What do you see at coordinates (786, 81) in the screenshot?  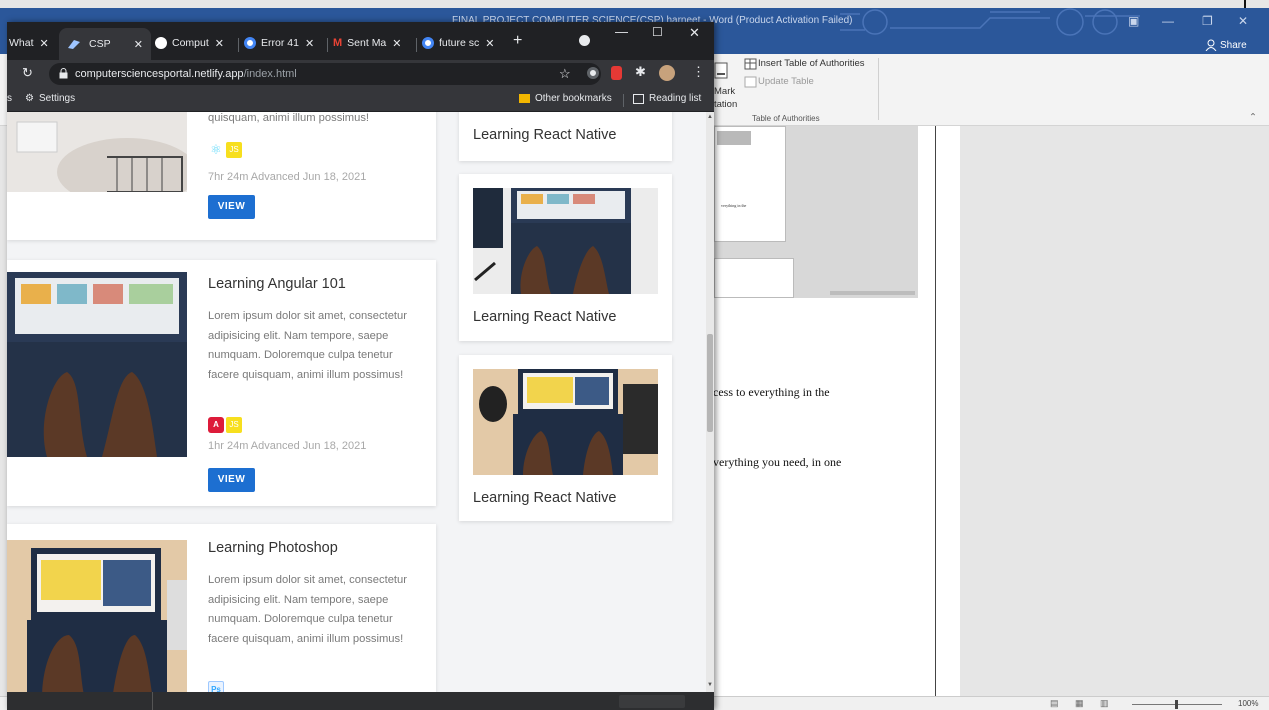 I see `update-table-button: Update Table` at bounding box center [786, 81].